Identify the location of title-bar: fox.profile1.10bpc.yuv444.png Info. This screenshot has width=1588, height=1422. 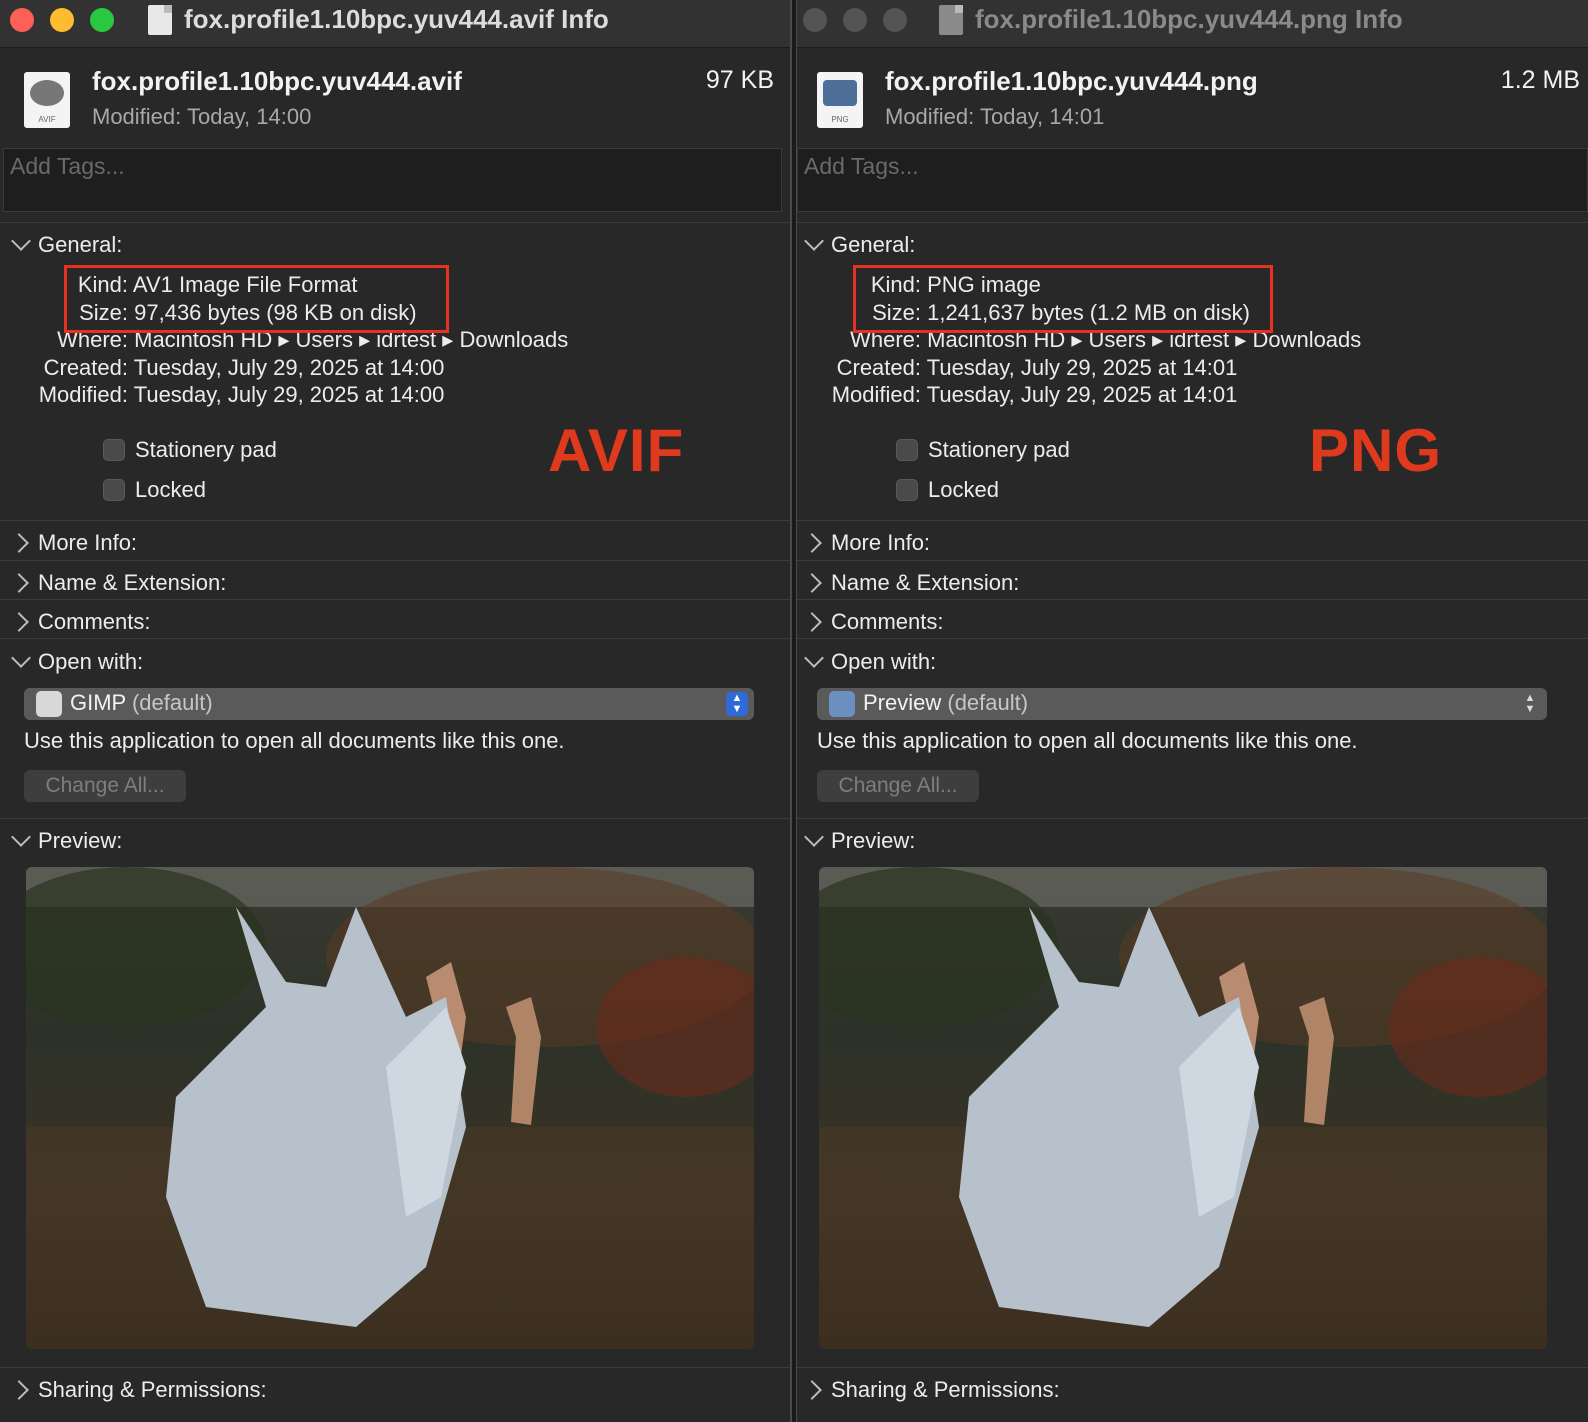
(1192, 24).